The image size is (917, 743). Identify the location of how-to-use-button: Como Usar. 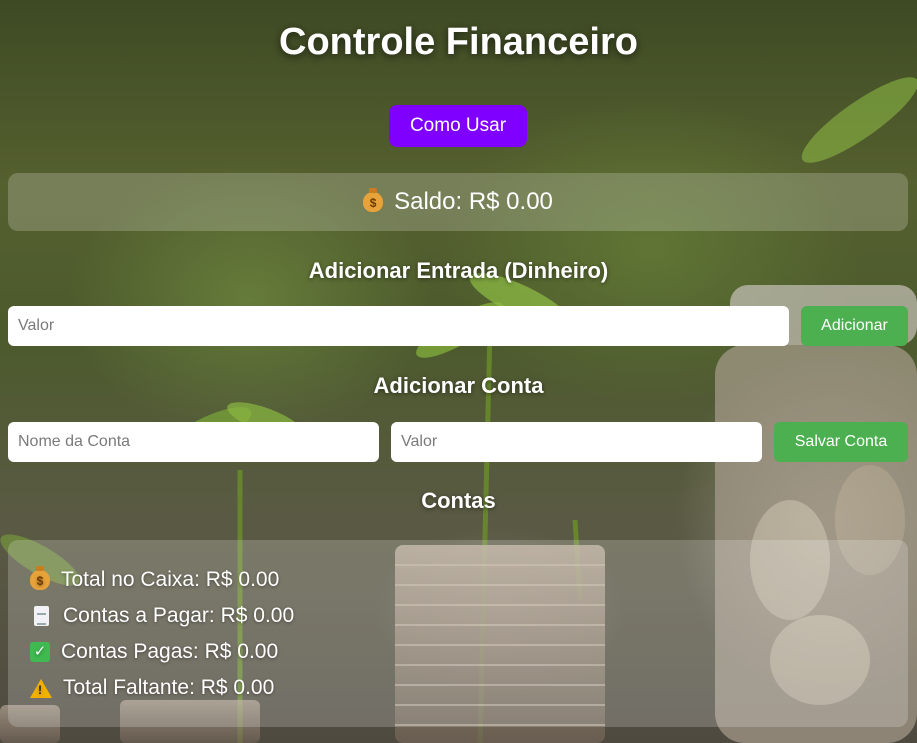
(458, 126).